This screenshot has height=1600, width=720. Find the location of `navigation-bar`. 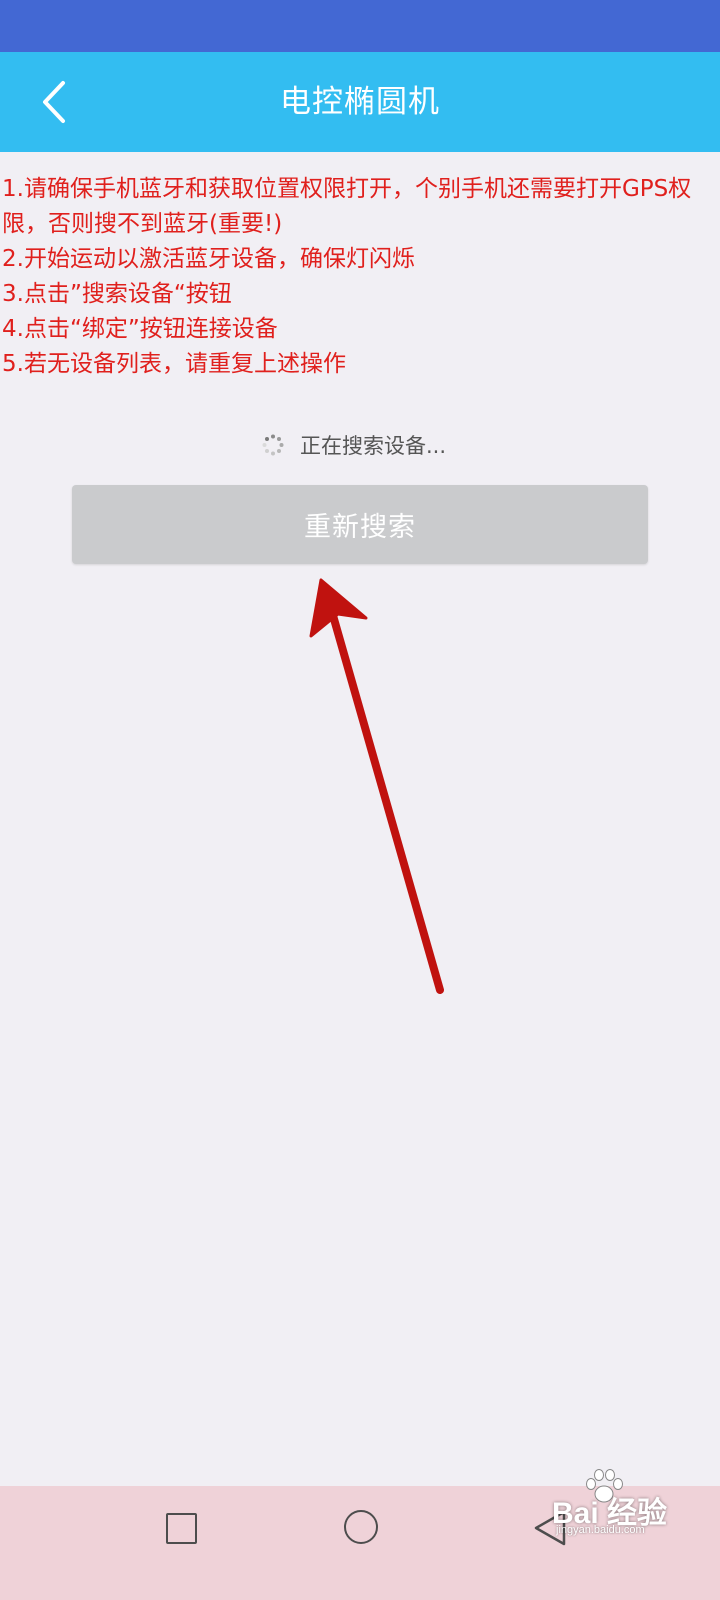

navigation-bar is located at coordinates (360, 1543).